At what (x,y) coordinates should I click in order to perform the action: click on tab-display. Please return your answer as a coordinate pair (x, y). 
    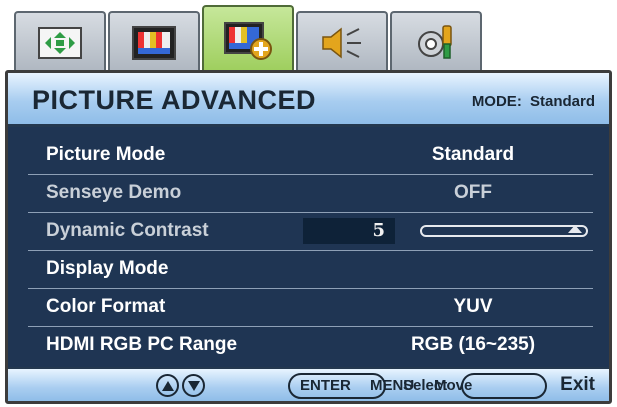
    Looking at the image, I should click on (60, 42).